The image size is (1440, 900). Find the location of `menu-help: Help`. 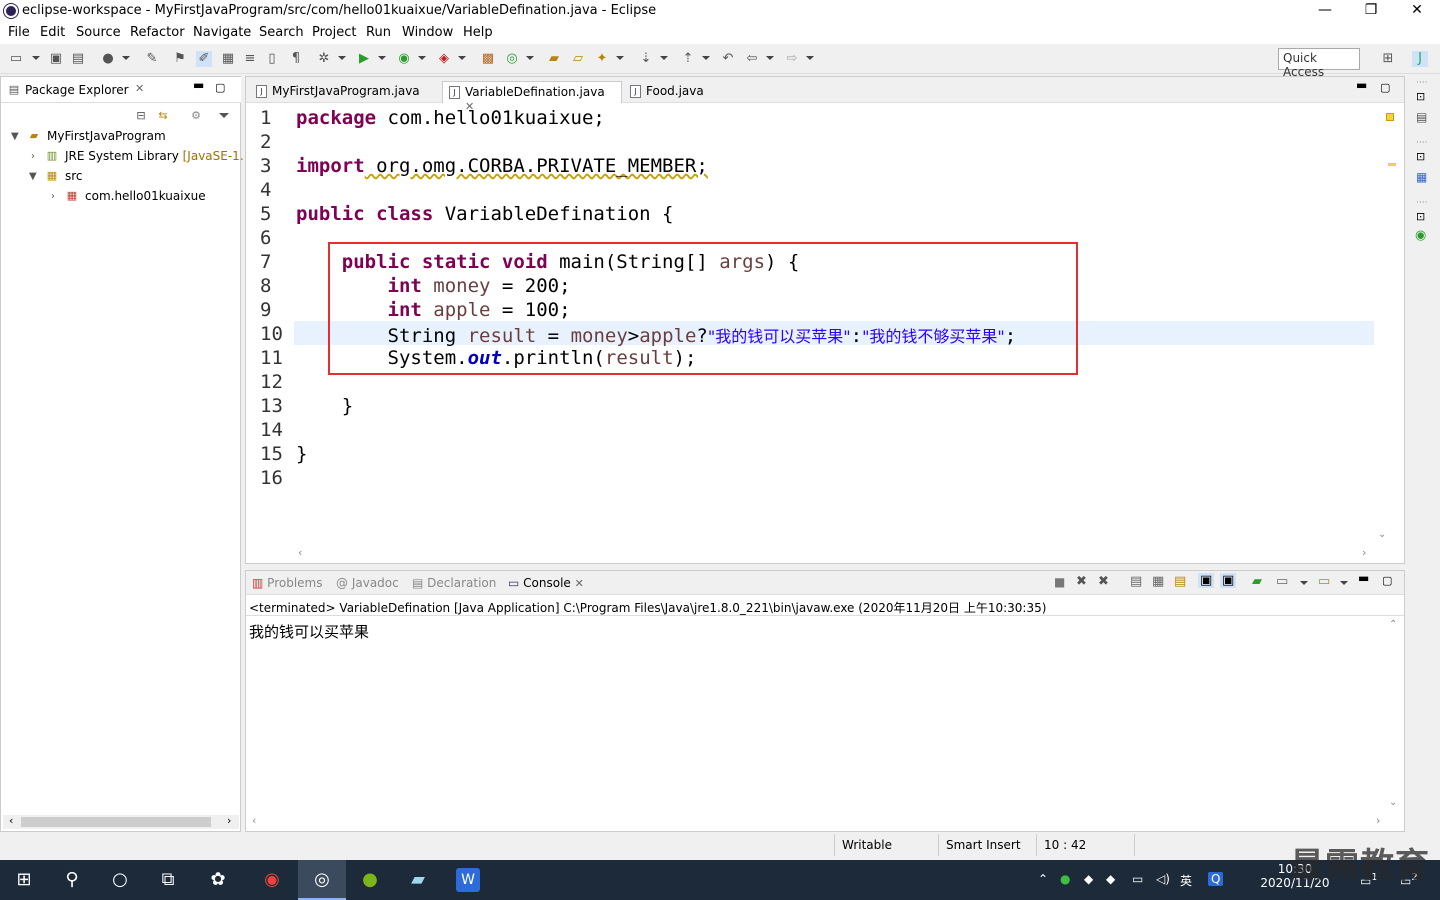

menu-help: Help is located at coordinates (478, 32).